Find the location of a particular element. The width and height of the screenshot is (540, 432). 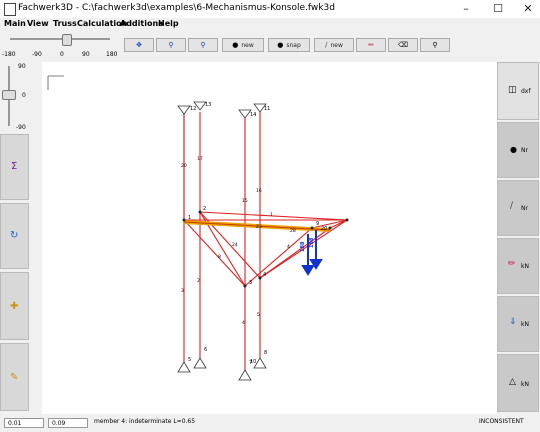

member-label: 2 is located at coordinates (198, 281).